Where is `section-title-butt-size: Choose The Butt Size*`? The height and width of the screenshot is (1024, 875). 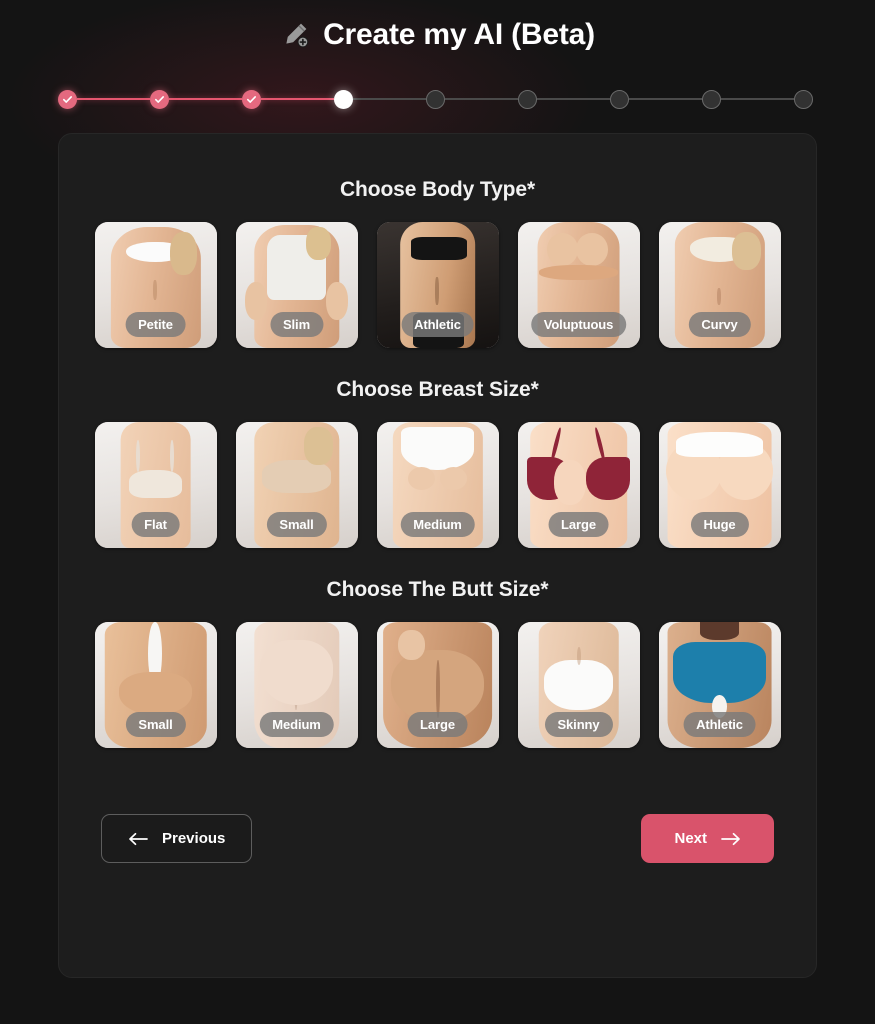
section-title-butt-size: Choose The Butt Size* is located at coordinates (437, 589).